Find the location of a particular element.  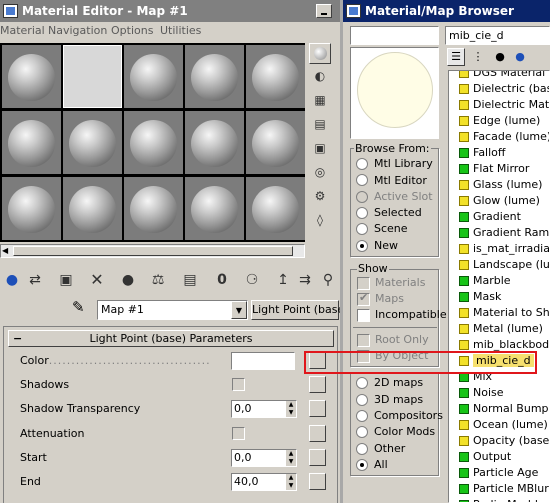

filter-color-mods-label: Color Mods is located at coordinates (404, 431).